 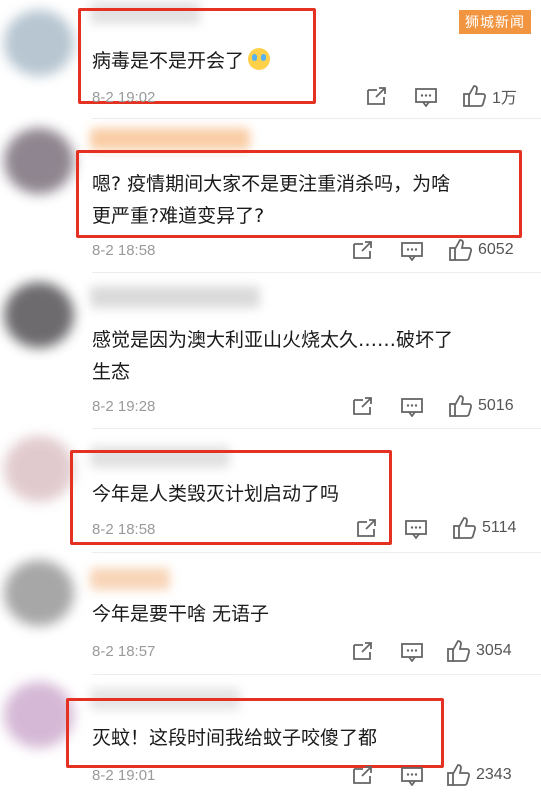 I want to click on watermark: 狮城新闻, so click(x=495, y=22).